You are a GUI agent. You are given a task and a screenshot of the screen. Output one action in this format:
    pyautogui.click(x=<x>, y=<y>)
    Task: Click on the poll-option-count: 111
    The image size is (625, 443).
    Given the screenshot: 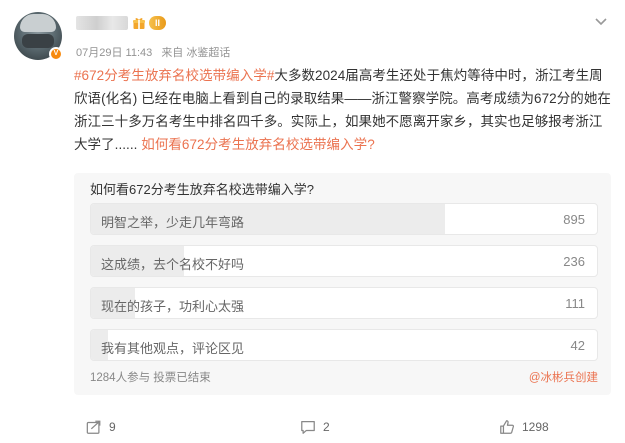 What is the action you would take?
    pyautogui.click(x=575, y=303)
    